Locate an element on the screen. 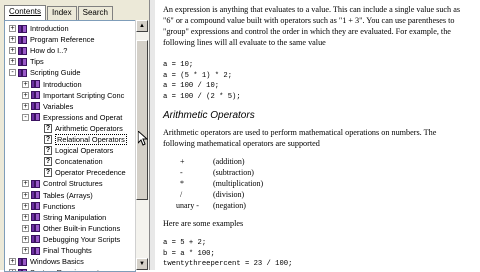  tree-item-label: Arithmetic Operators is located at coordinates (89, 128).